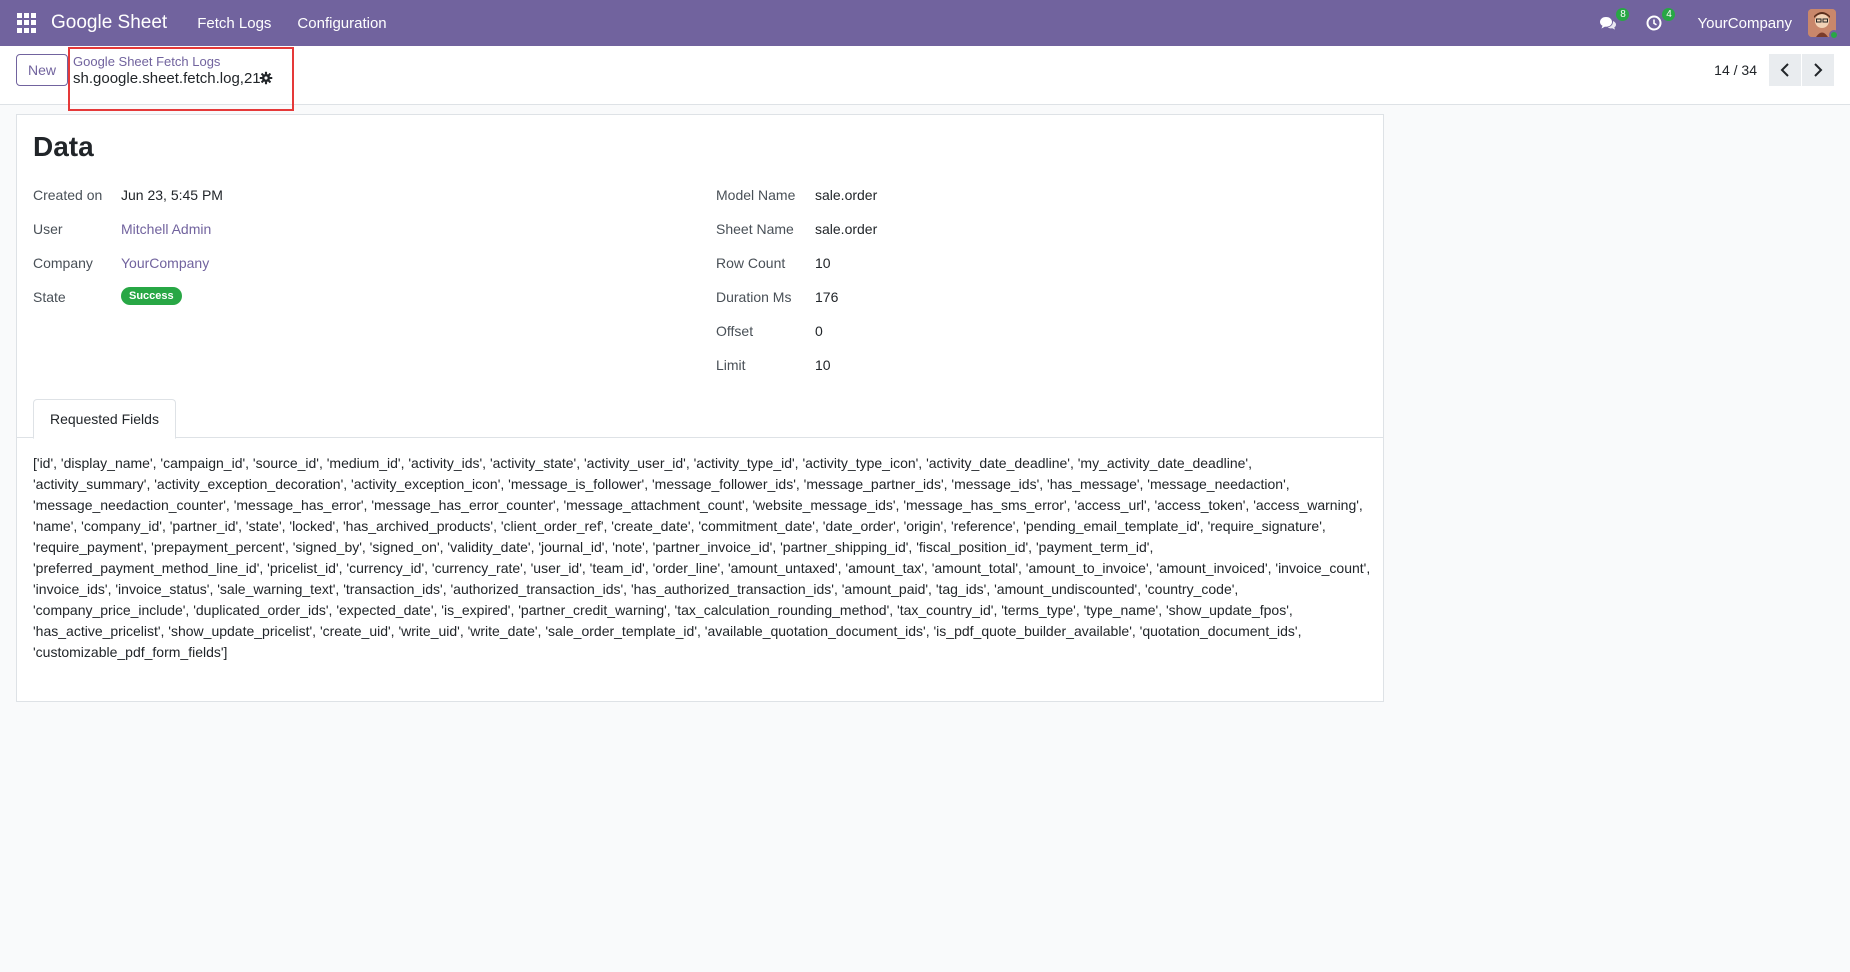  What do you see at coordinates (109, 23) in the screenshot?
I see `app-brand: Google Sheet` at bounding box center [109, 23].